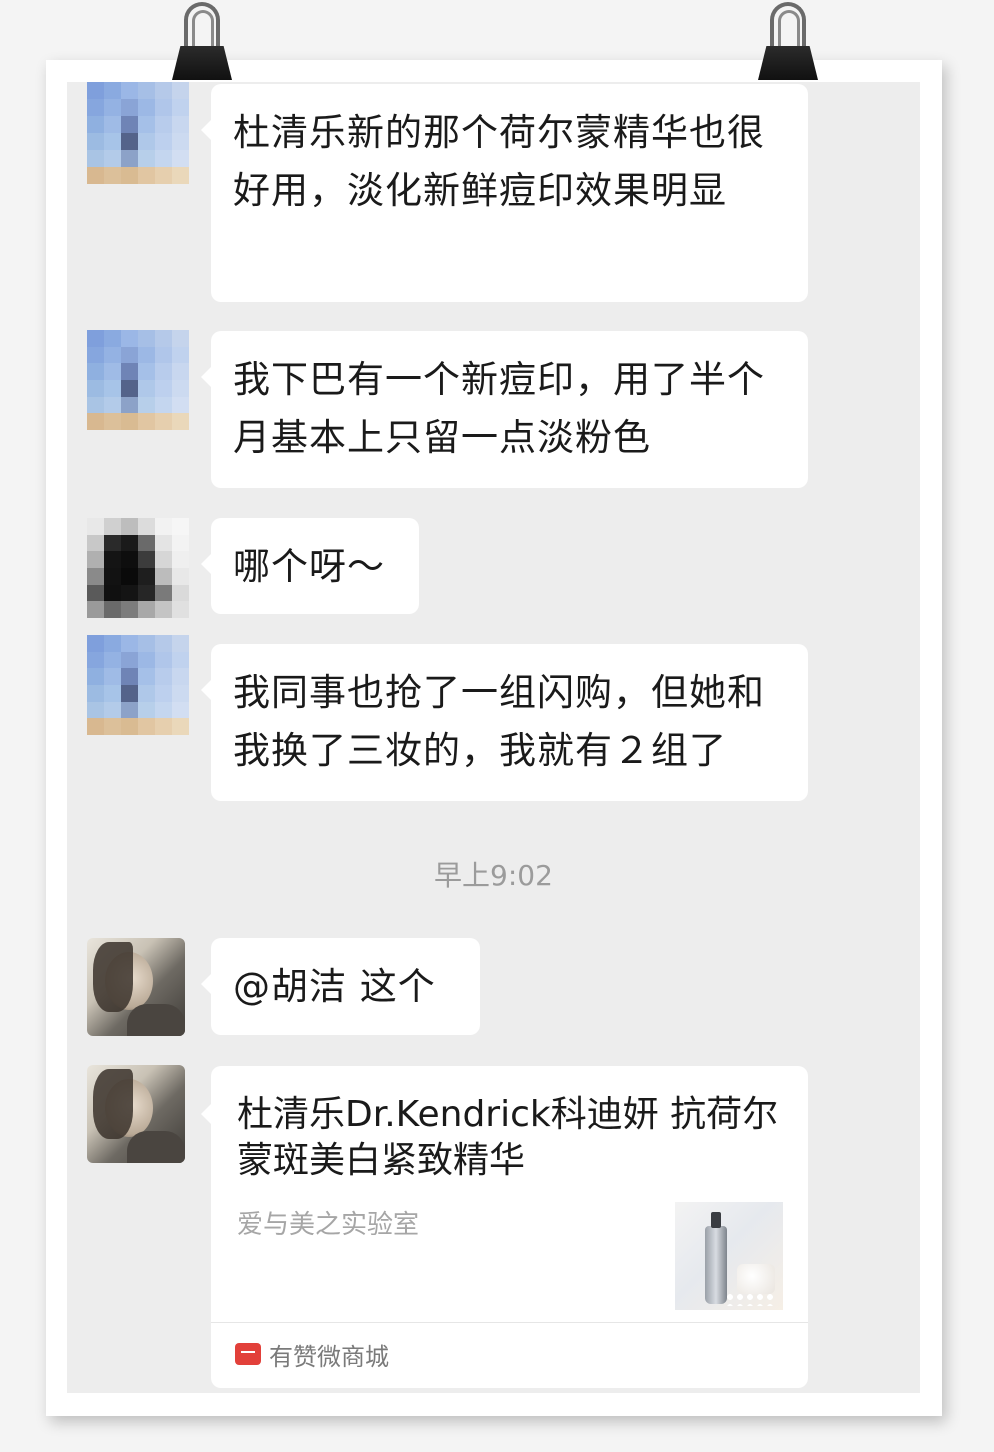 This screenshot has height=1452, width=994. I want to click on message-bubble: 我下巴有一个新痘印，用了半个月基本上只留一点淡粉色, so click(504, 409).